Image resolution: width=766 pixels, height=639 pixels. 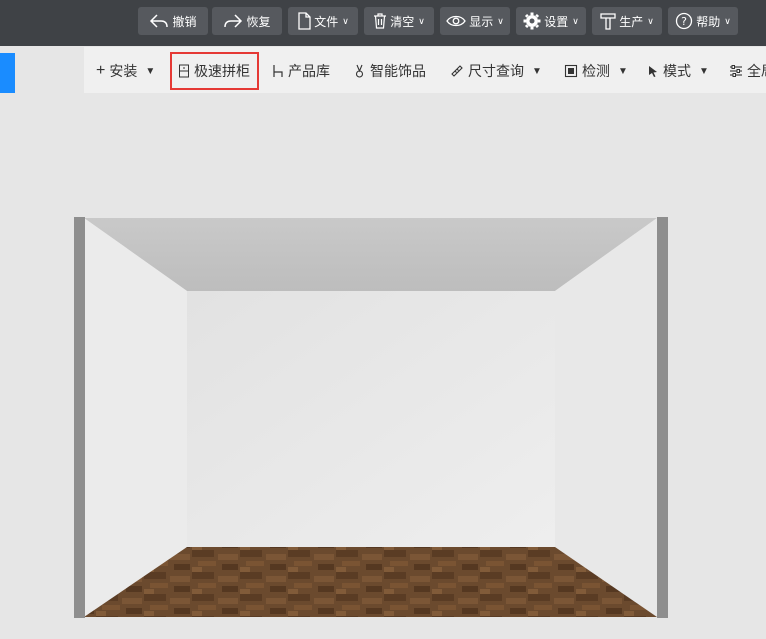 What do you see at coordinates (662, 417) in the screenshot?
I see `right-wall-edge` at bounding box center [662, 417].